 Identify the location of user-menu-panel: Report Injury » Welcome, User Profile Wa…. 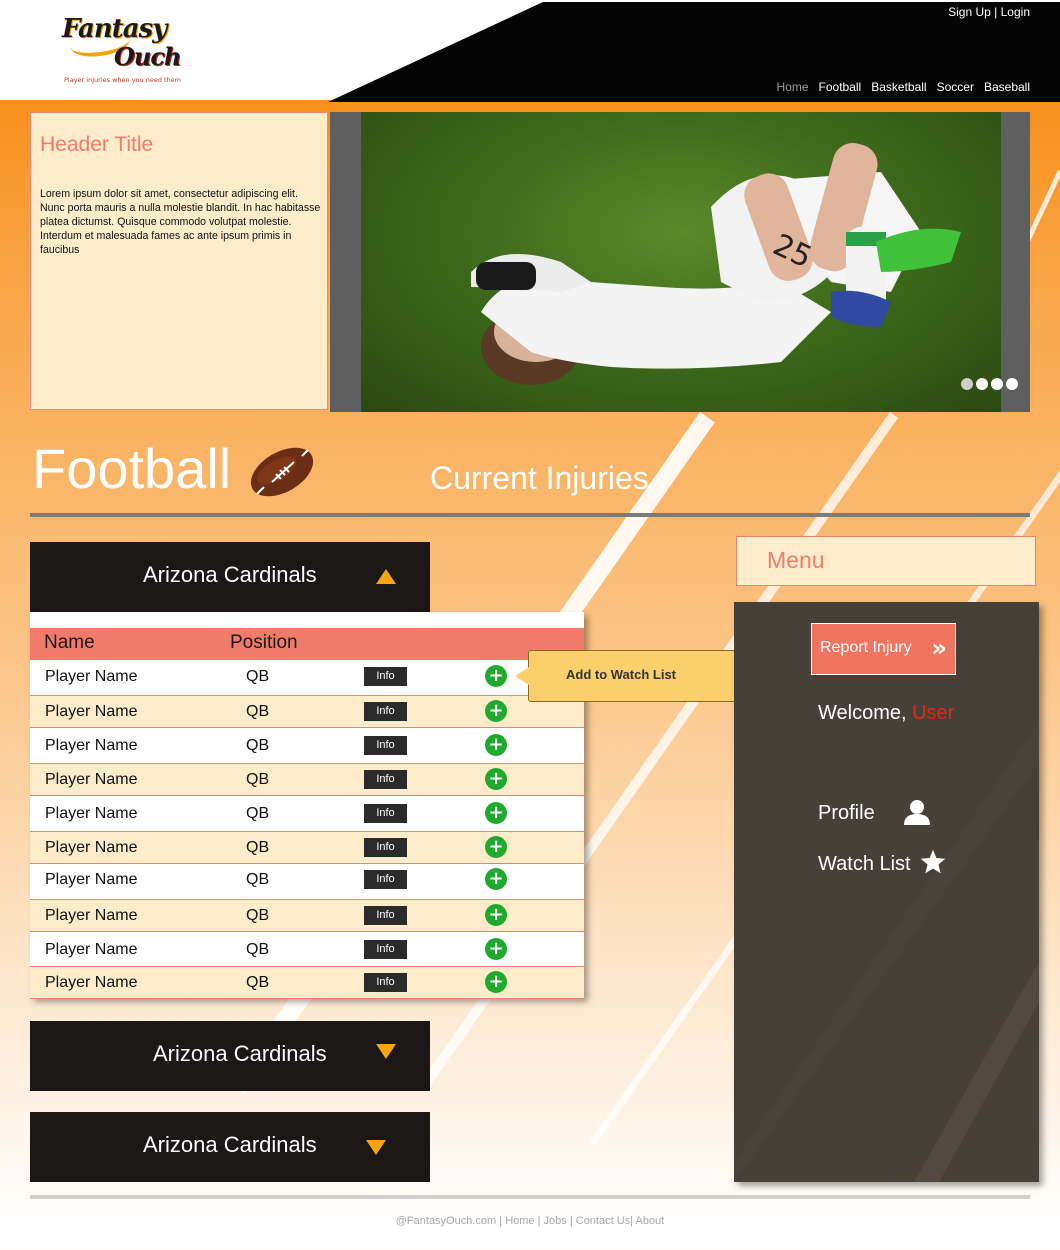
(886, 892).